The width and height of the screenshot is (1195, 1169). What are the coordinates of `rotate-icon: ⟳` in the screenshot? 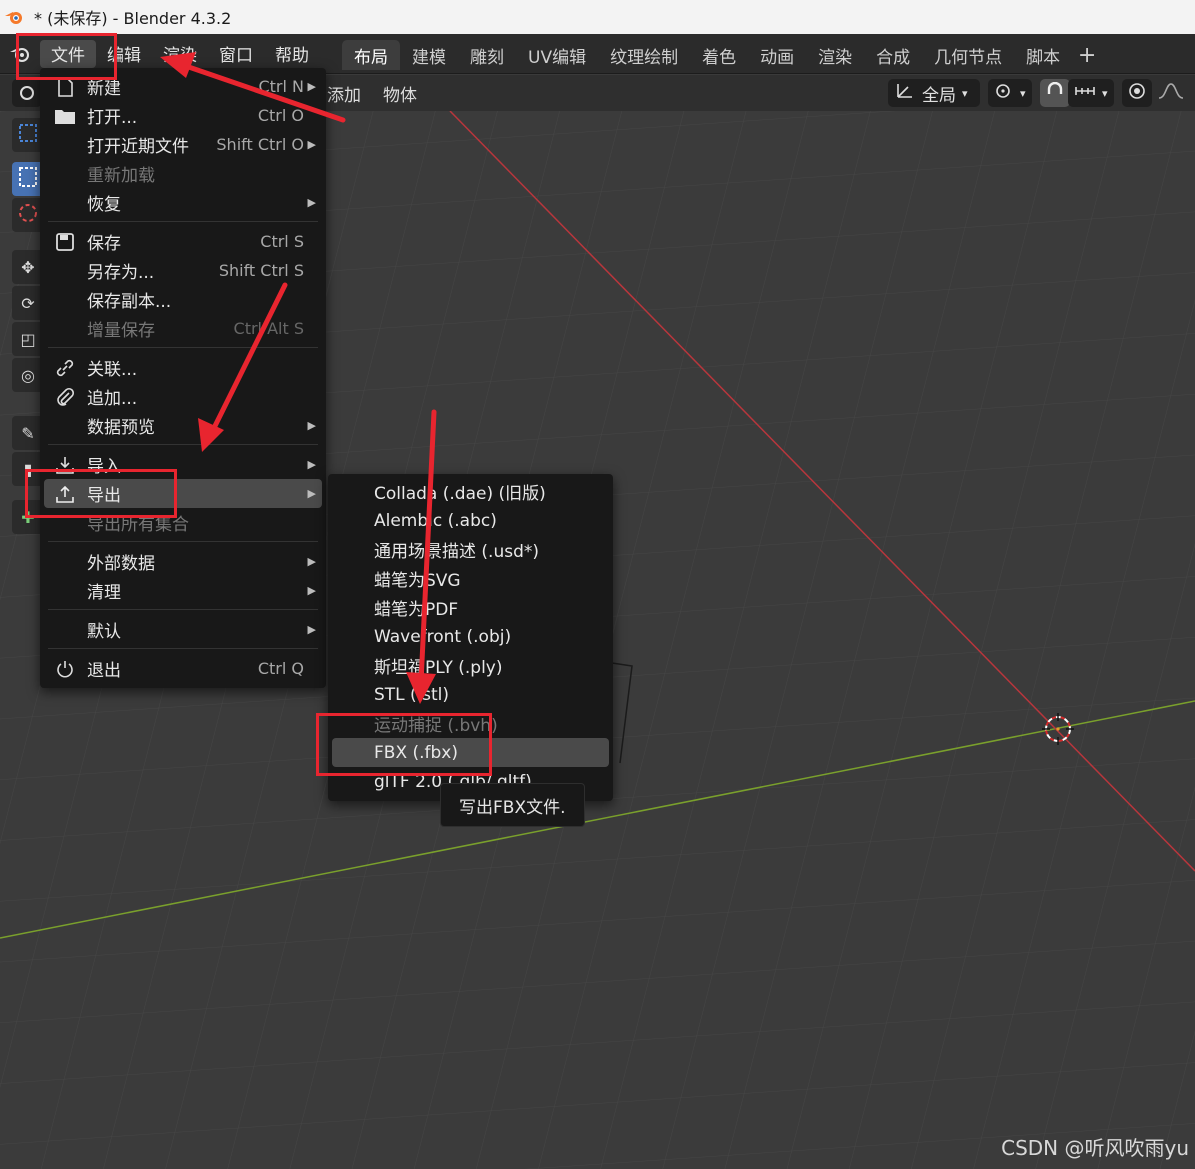 It's located at (28, 303).